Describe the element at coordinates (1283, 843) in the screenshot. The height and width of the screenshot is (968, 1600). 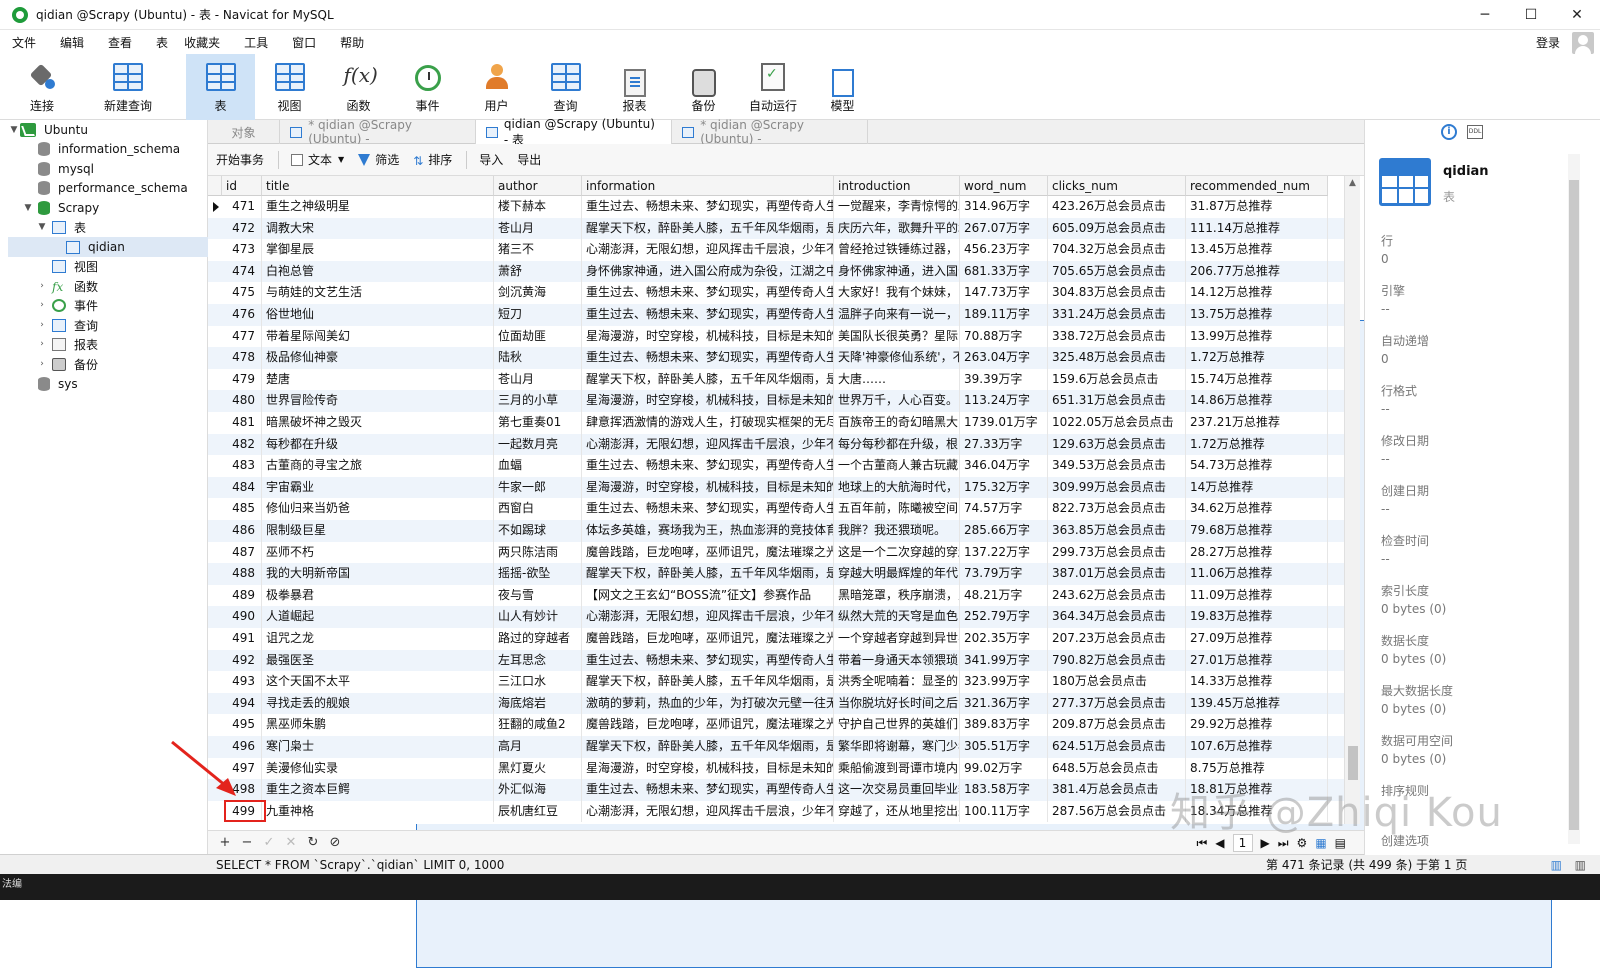
I see `last-page-icon: ⏭` at that location.